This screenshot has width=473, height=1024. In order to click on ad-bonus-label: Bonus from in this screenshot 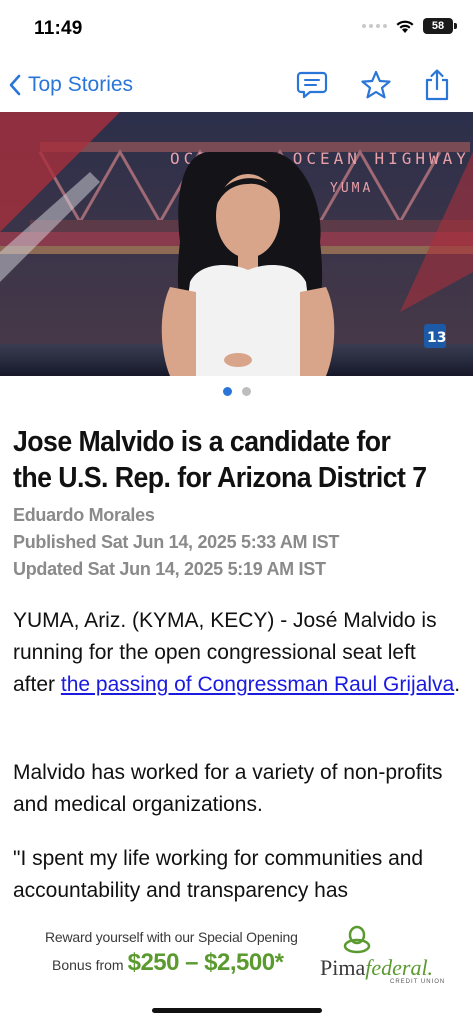, I will do `click(88, 965)`.